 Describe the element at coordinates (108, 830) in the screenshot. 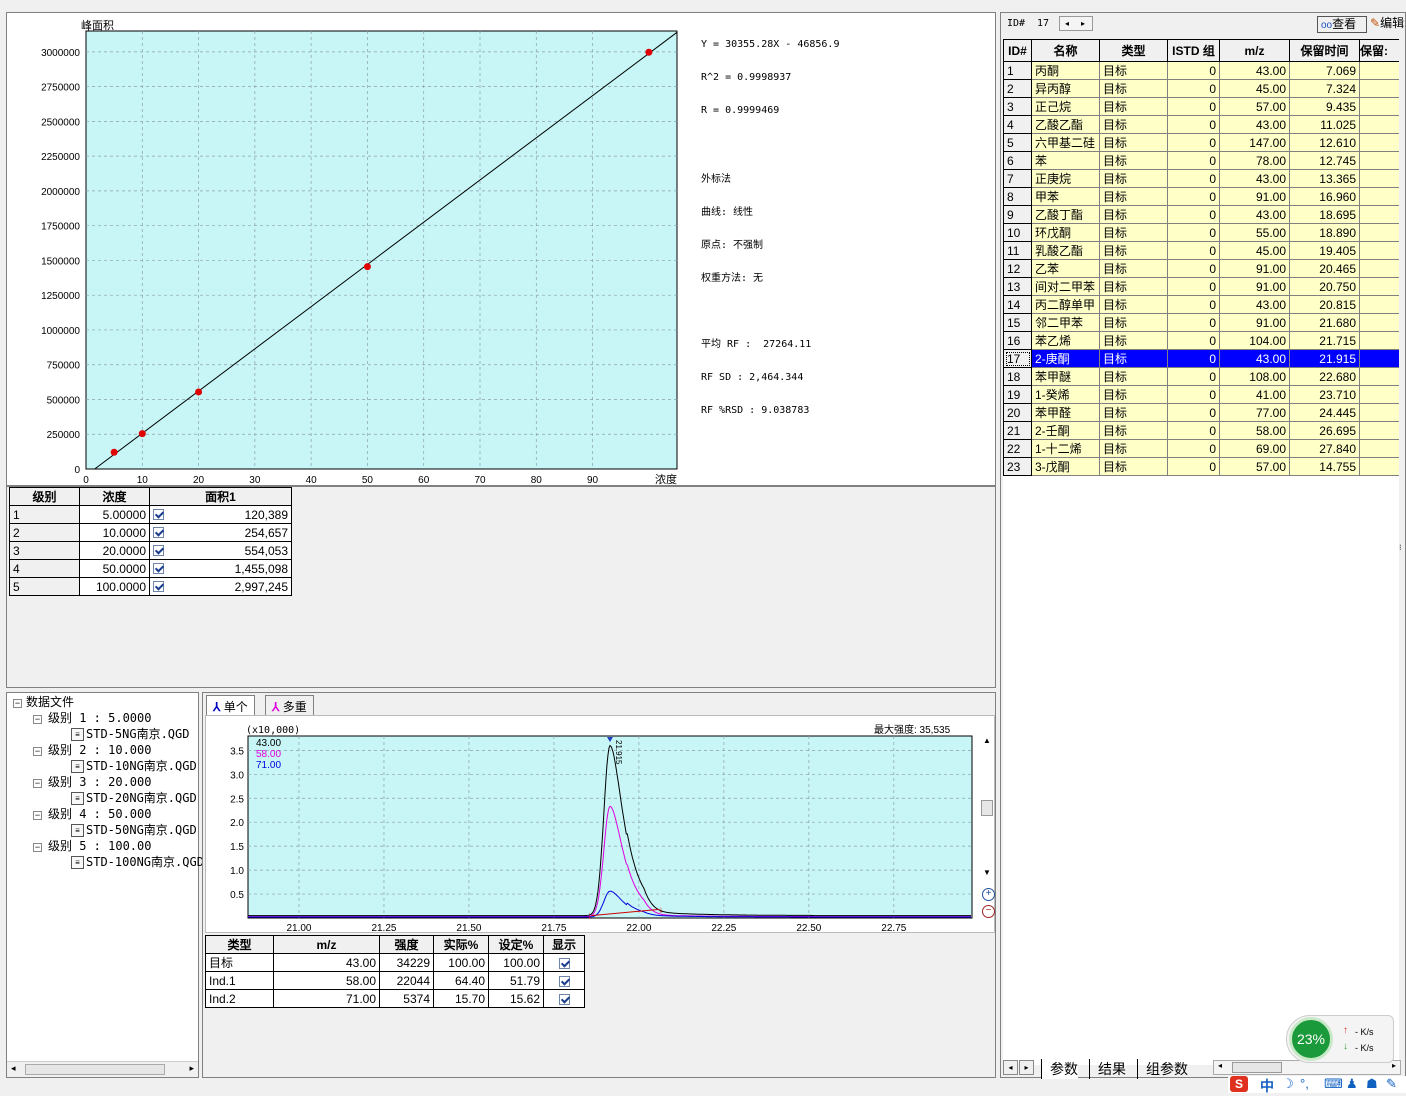

I see `tree-file: ≡ STD-50NG南京.QGD` at that location.